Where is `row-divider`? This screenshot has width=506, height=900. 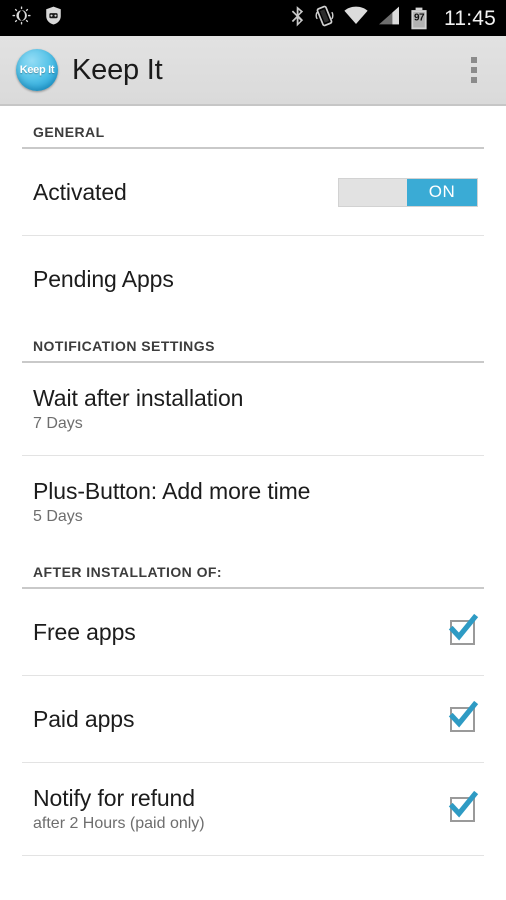 row-divider is located at coordinates (253, 855).